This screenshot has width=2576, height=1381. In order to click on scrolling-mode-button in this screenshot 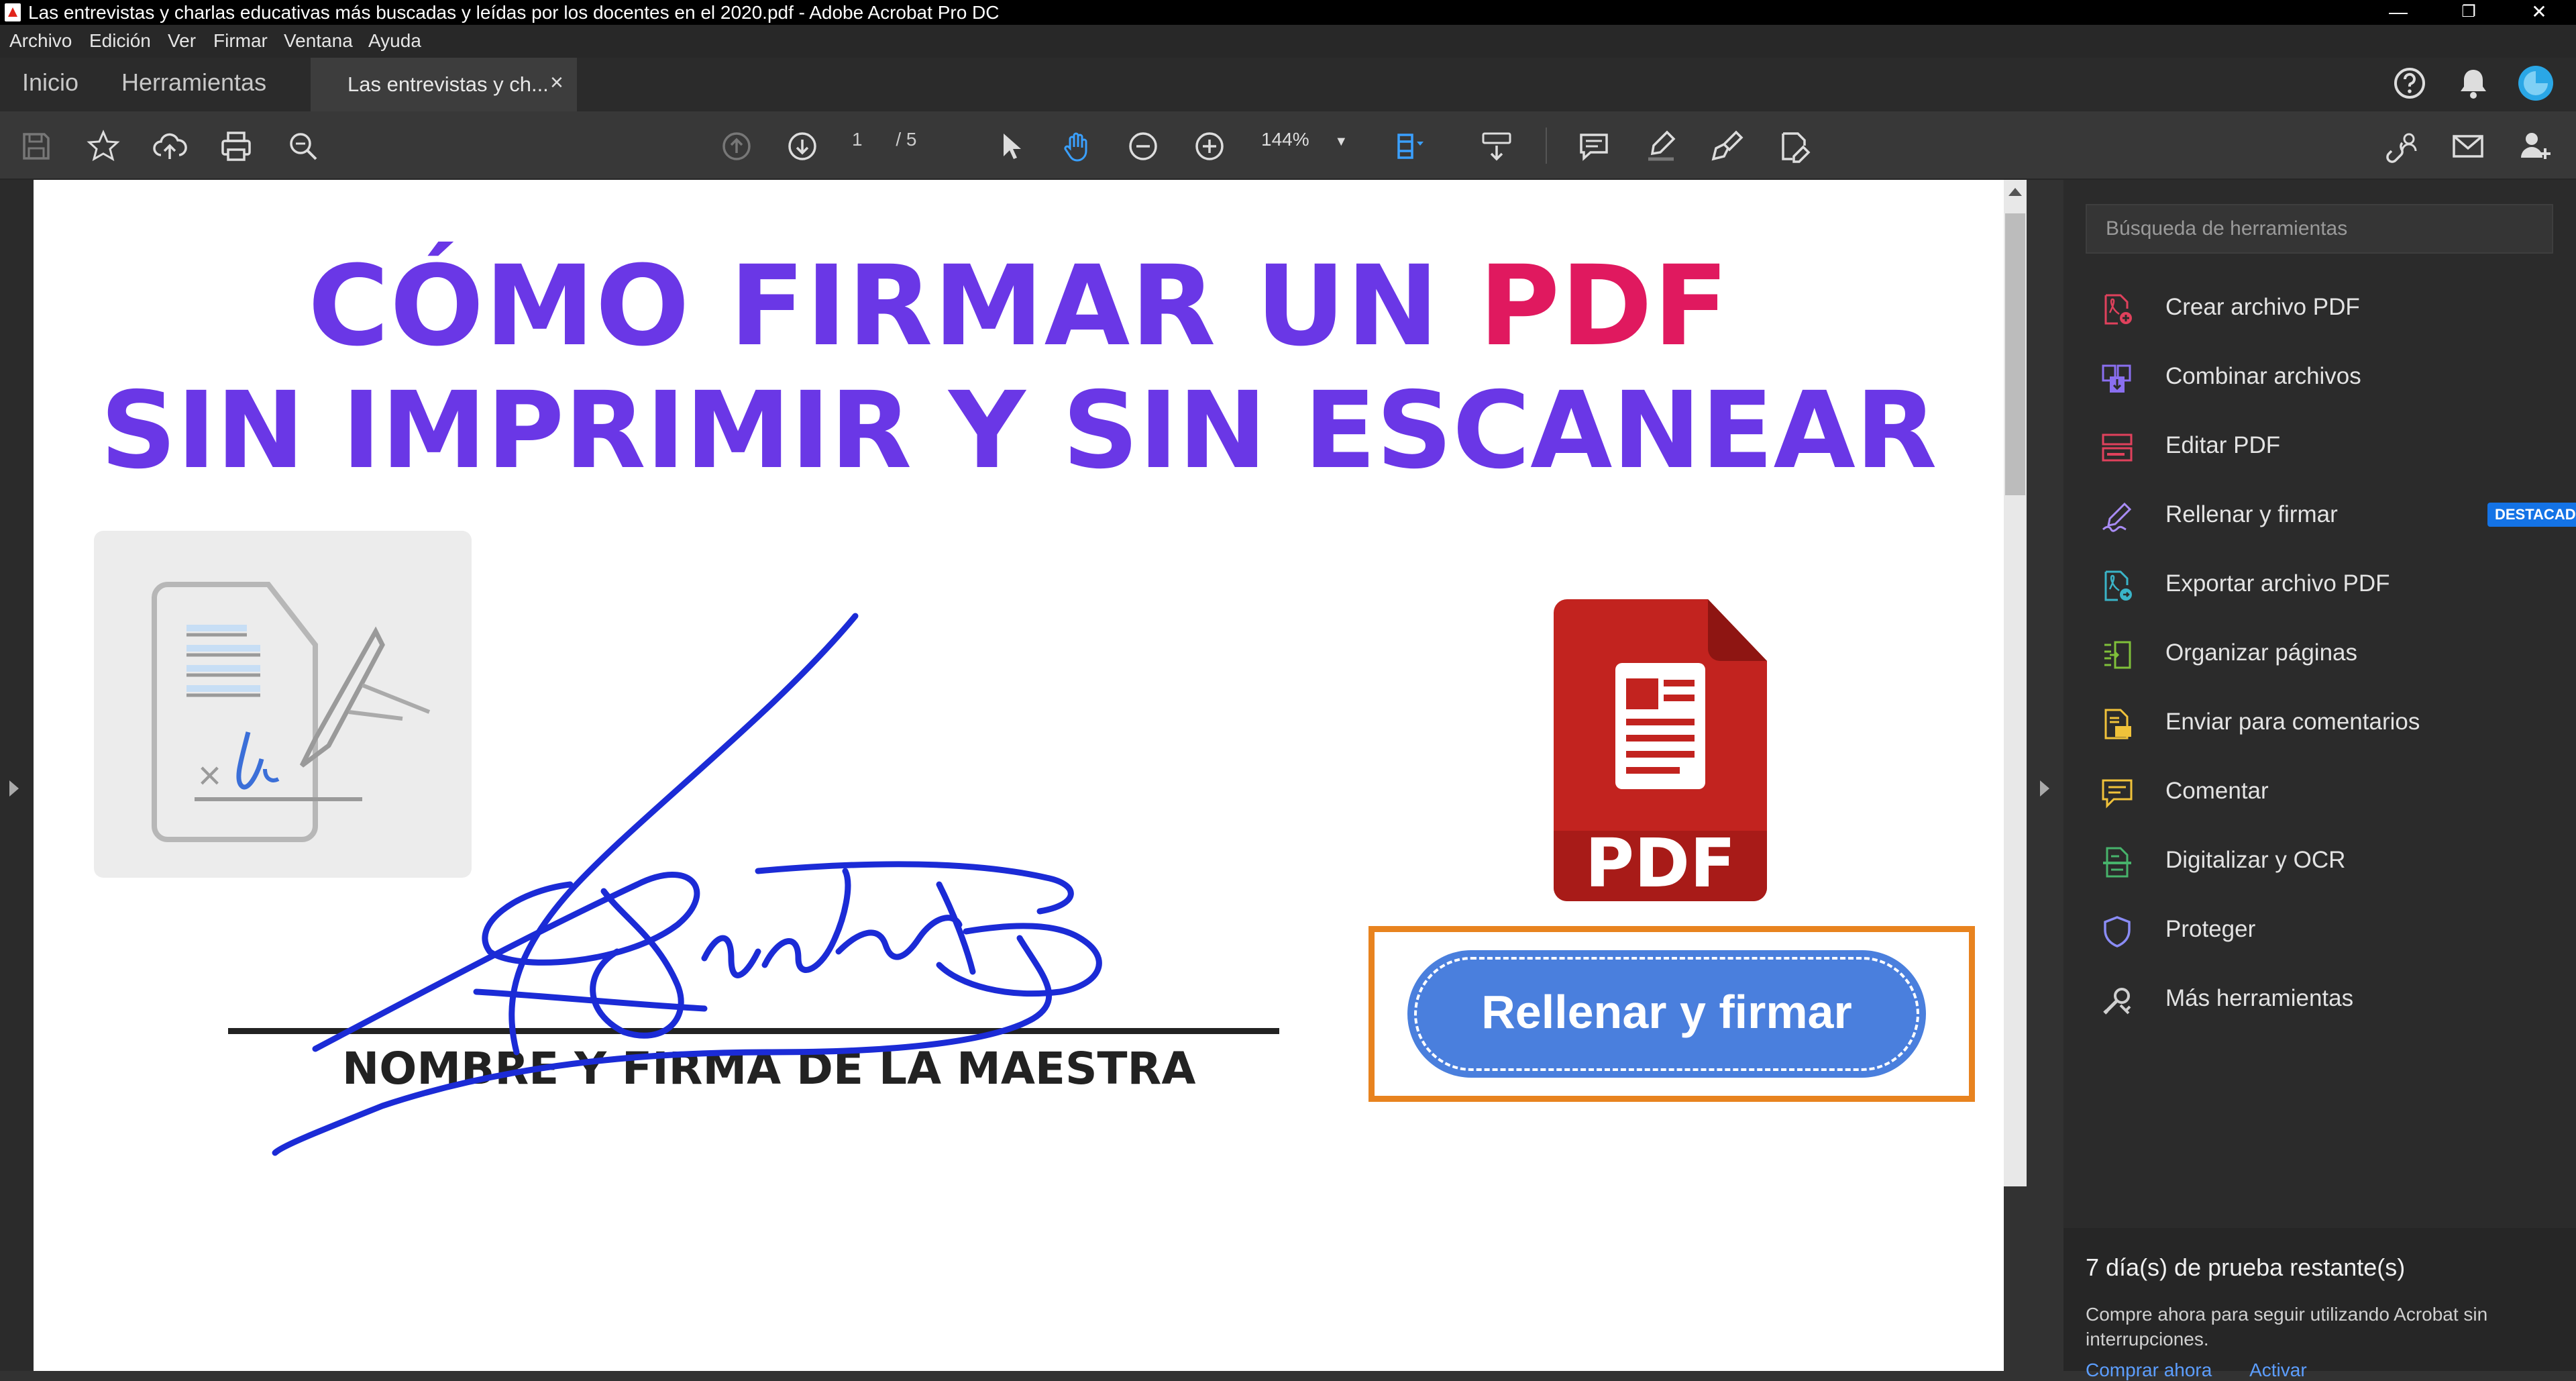, I will do `click(1497, 146)`.